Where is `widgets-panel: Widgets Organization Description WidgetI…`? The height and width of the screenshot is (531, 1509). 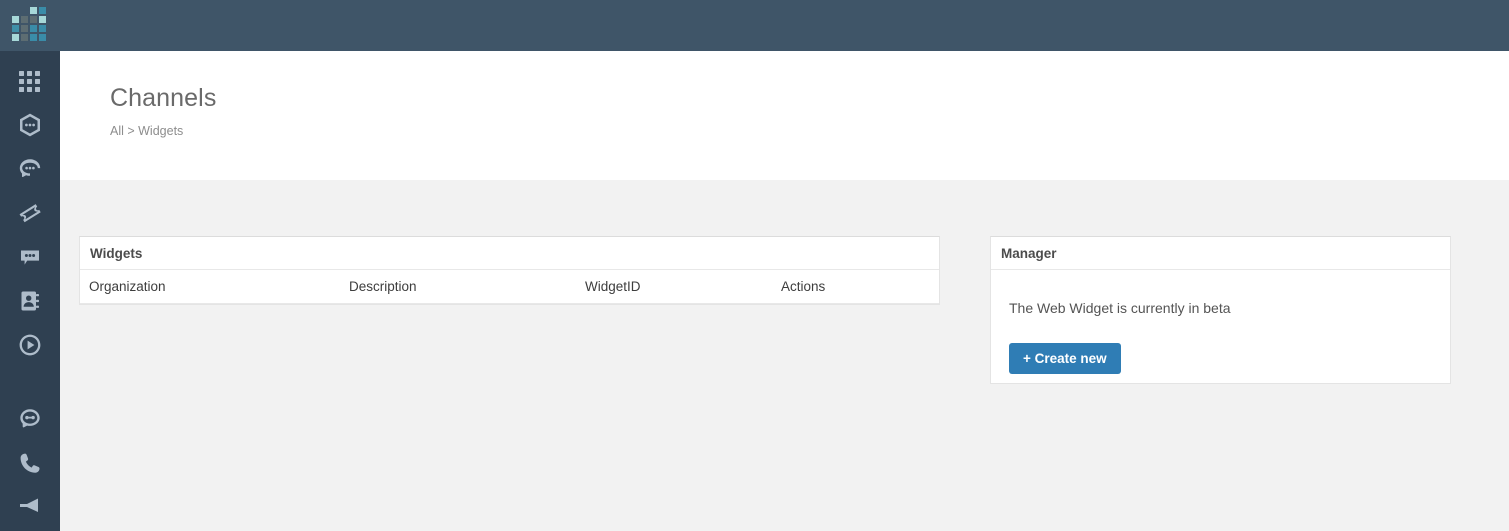
widgets-panel: Widgets Organization Description WidgetI… is located at coordinates (509, 270).